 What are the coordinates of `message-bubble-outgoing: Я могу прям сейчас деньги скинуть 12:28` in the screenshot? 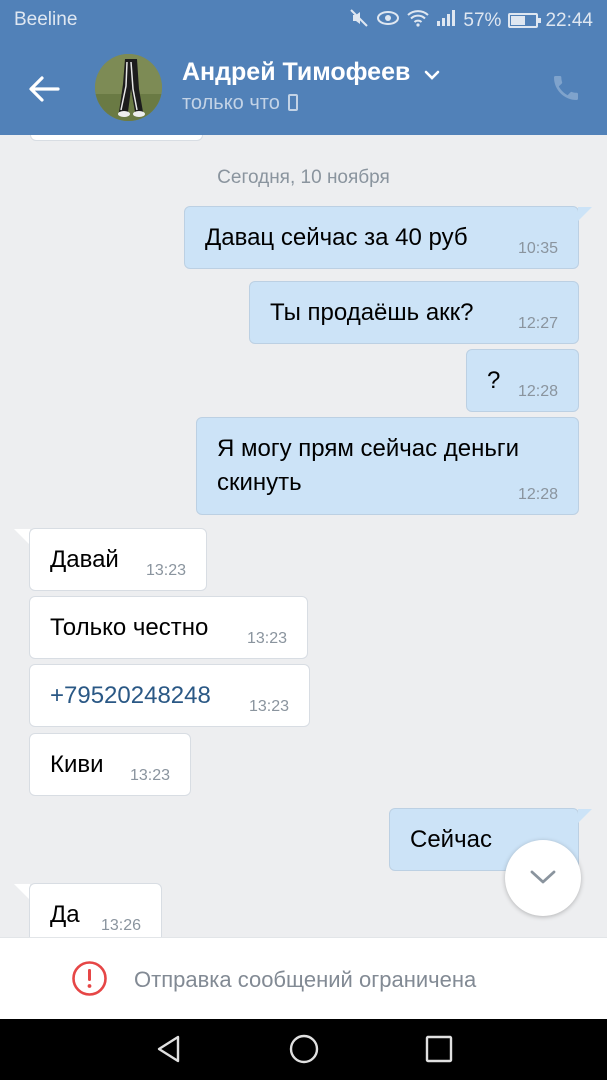 It's located at (387, 466).